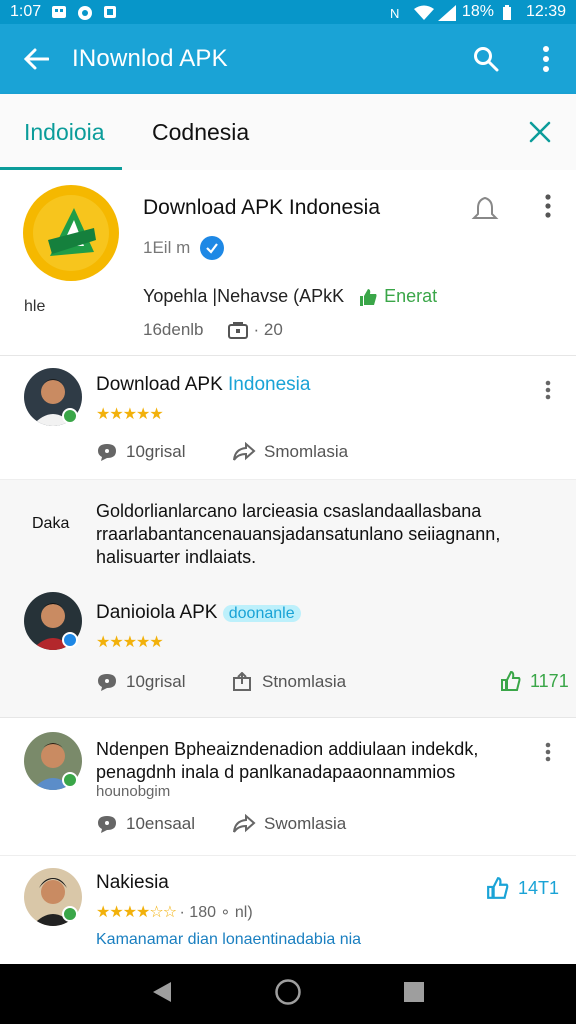 This screenshot has width=576, height=1024. I want to click on like-count: 14T1, so click(539, 887).